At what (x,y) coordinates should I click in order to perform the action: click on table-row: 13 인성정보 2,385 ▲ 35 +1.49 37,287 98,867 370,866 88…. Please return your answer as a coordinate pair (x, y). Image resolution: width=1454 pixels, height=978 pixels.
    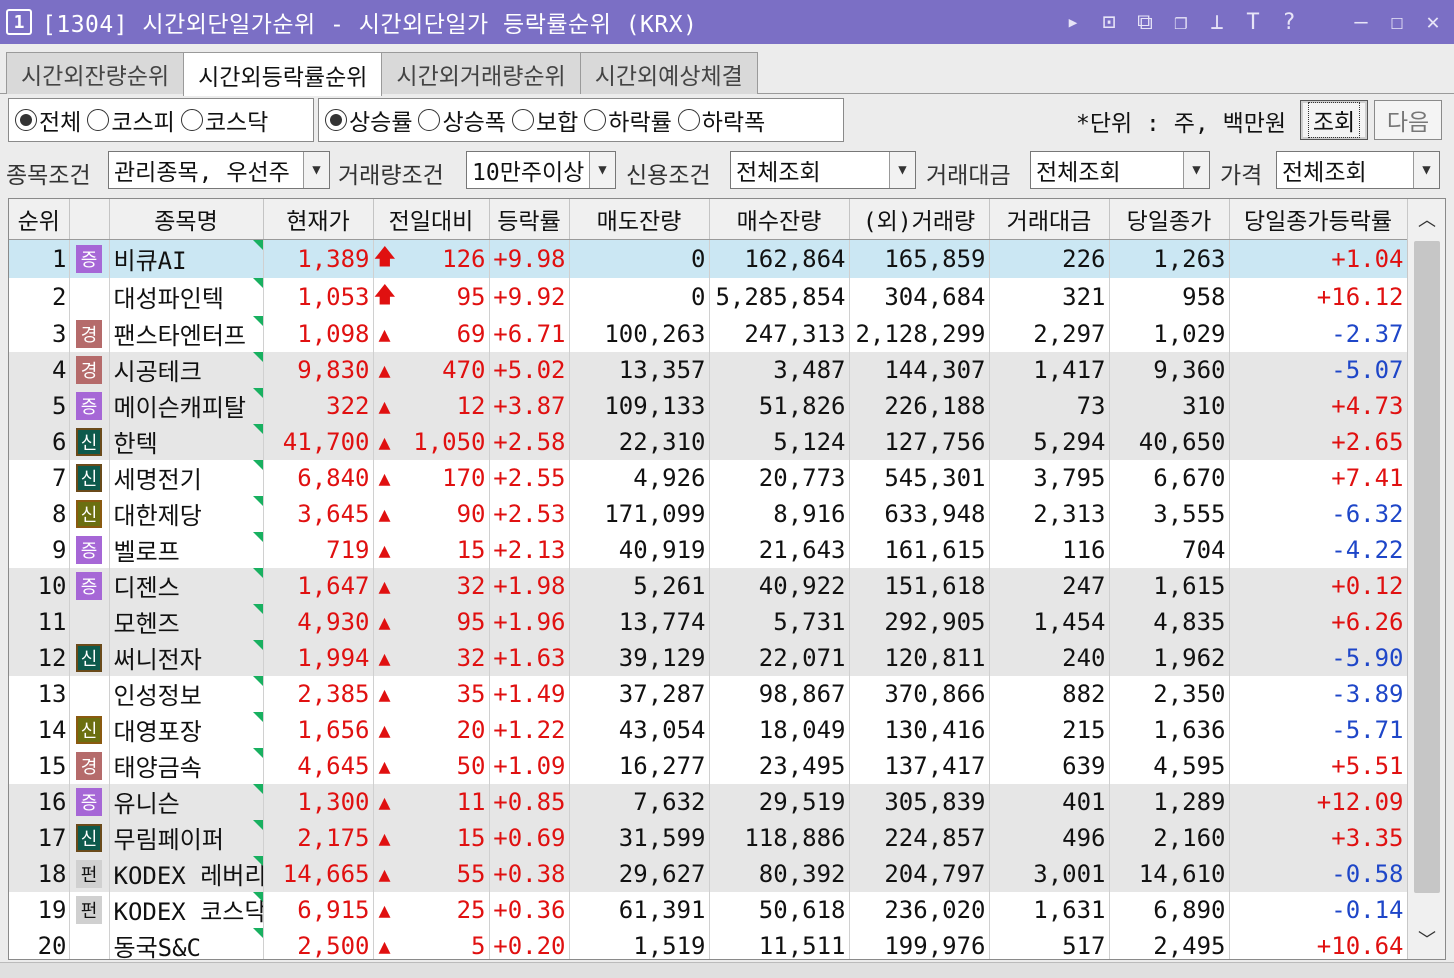
    Looking at the image, I should click on (708, 693).